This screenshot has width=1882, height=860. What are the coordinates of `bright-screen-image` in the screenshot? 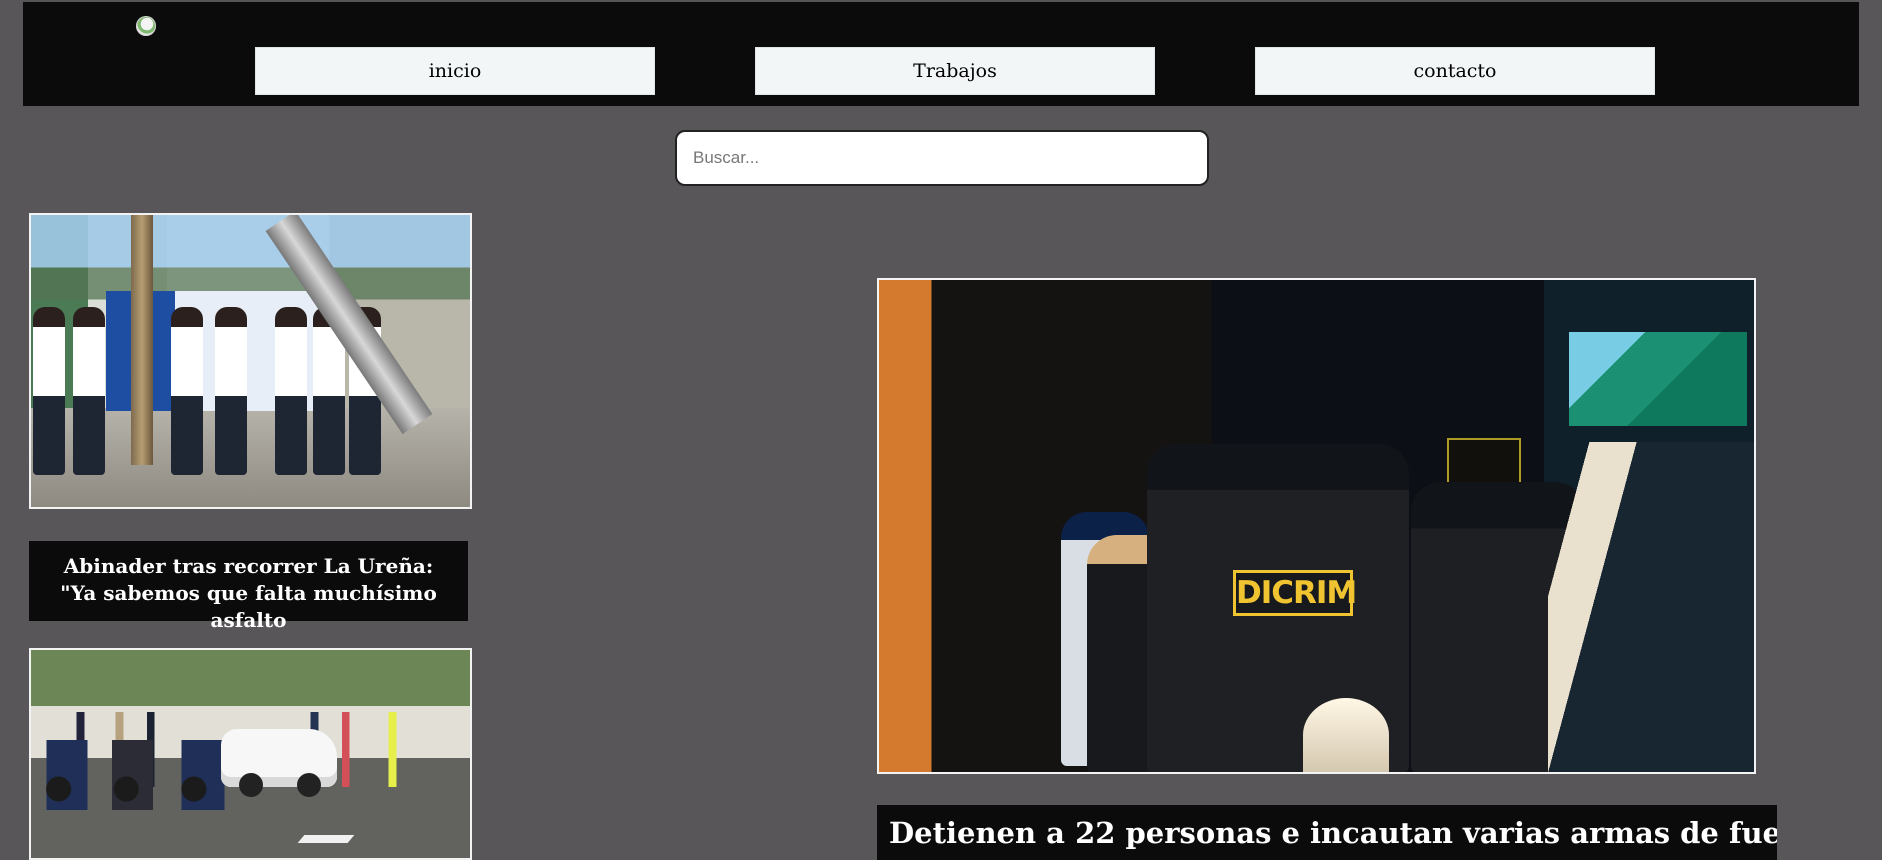 It's located at (1658, 379).